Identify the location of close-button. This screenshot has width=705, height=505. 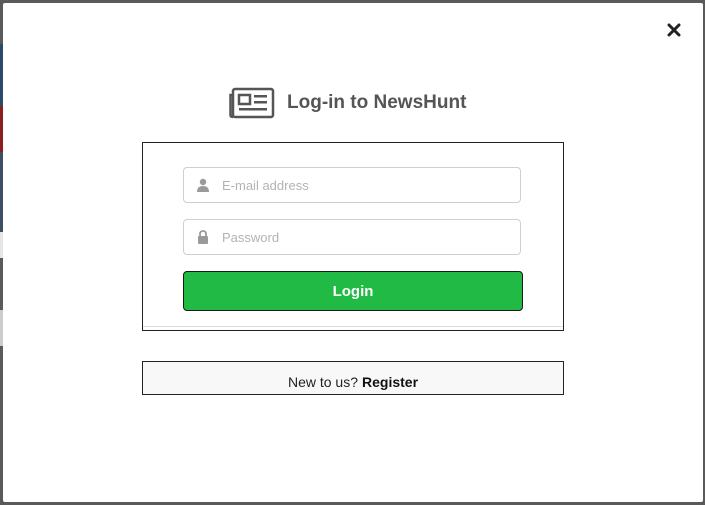
(674, 30).